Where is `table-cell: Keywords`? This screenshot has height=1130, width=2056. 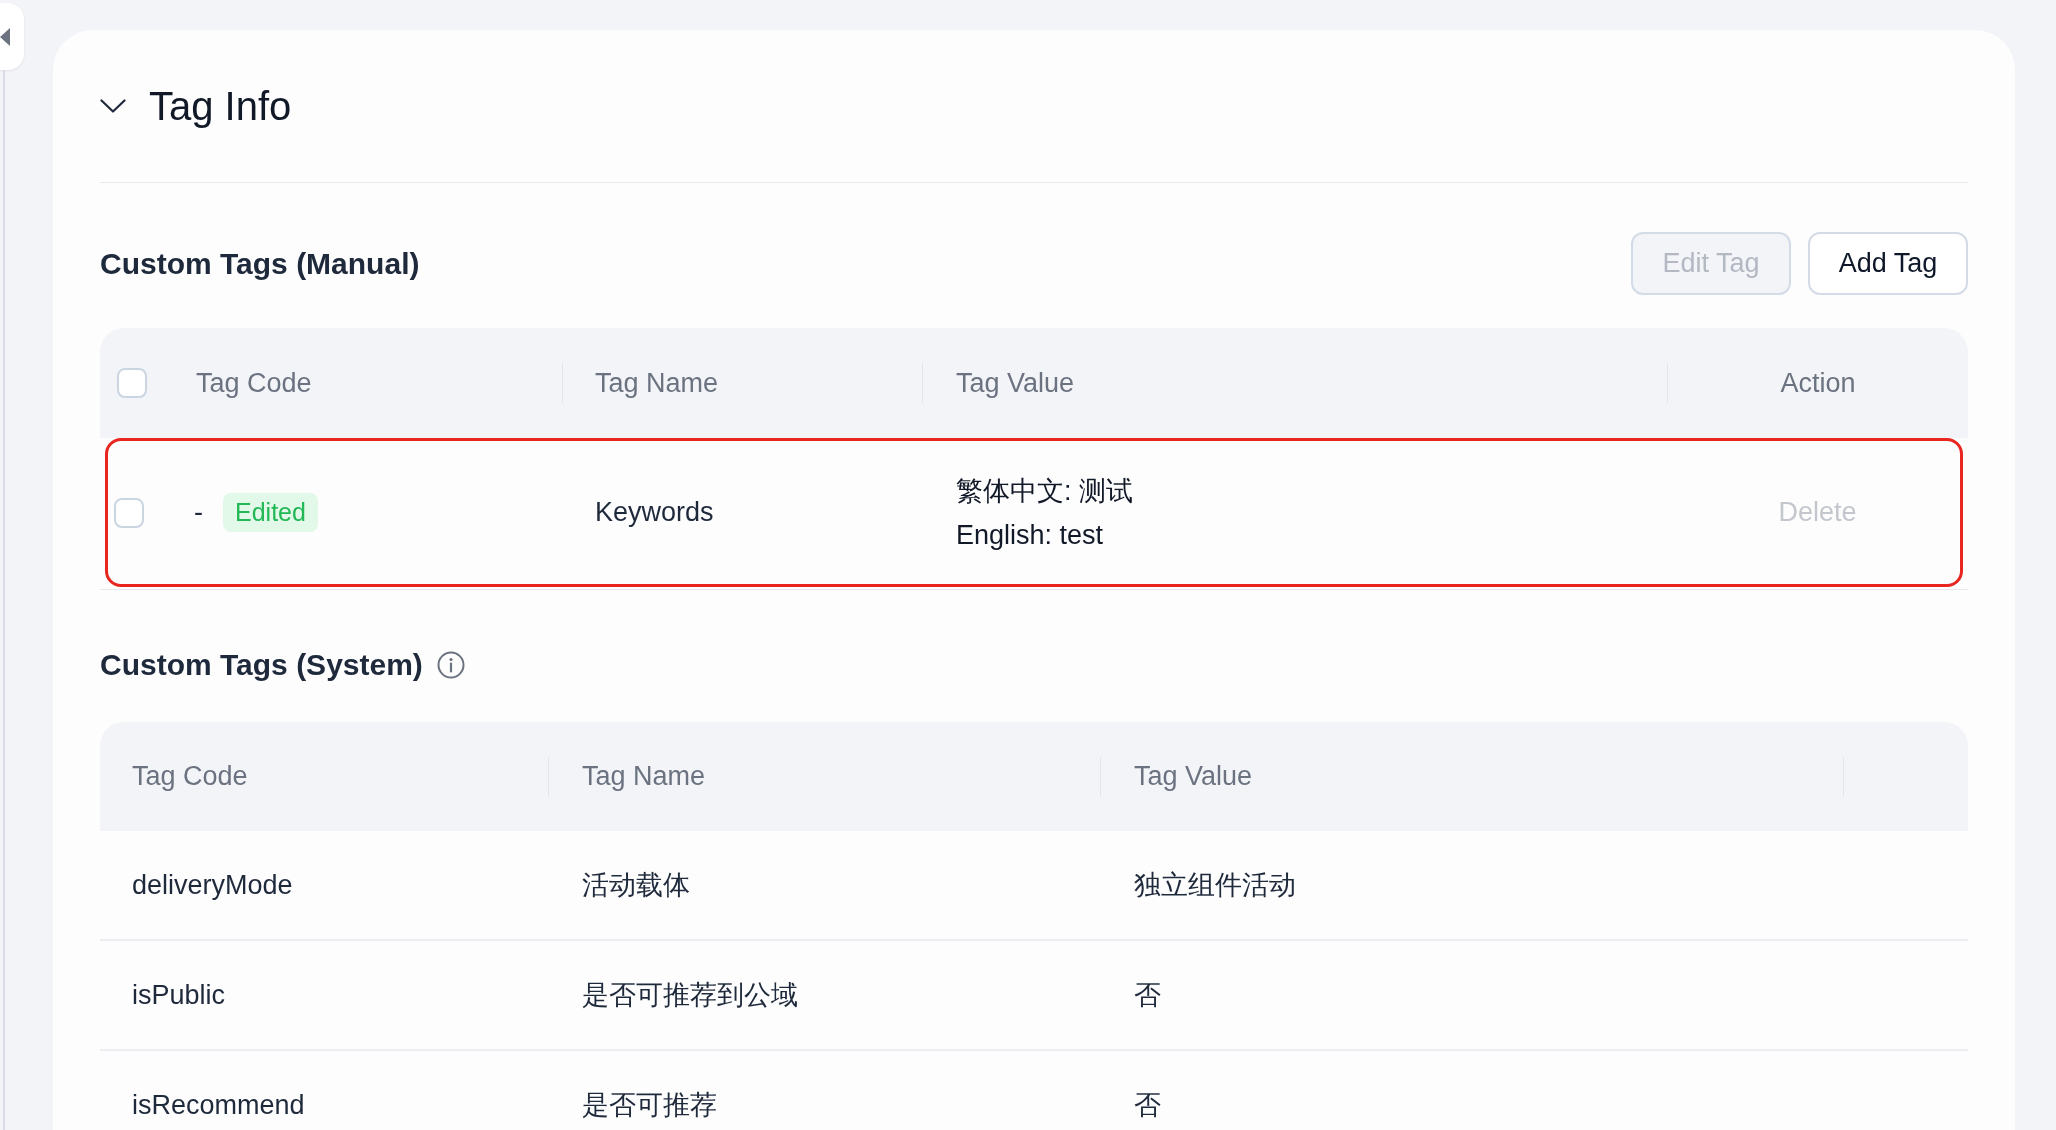
table-cell: Keywords is located at coordinates (654, 512).